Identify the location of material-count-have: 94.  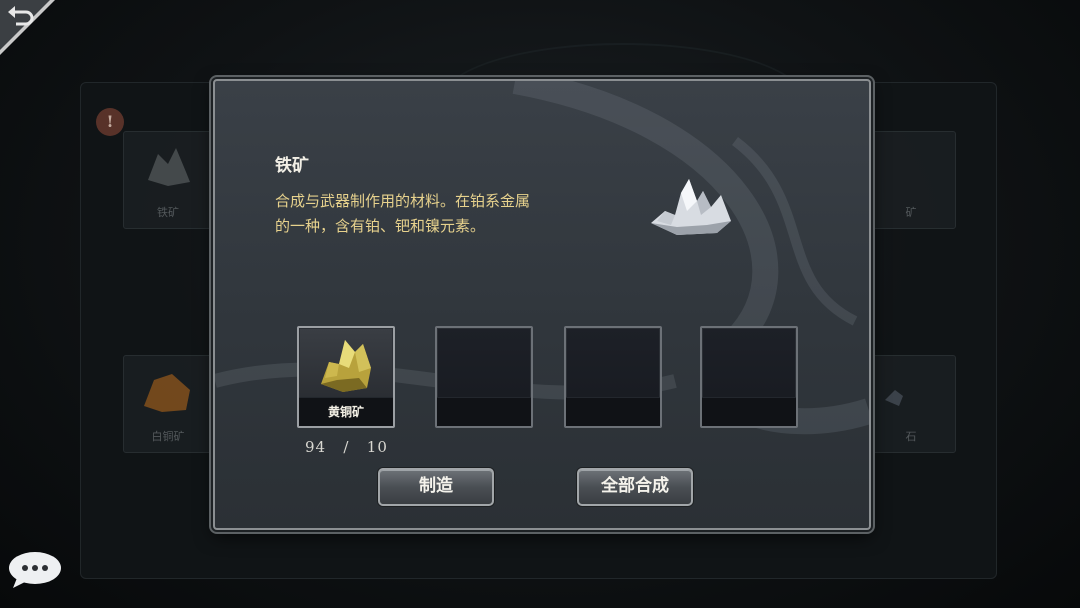
(316, 447).